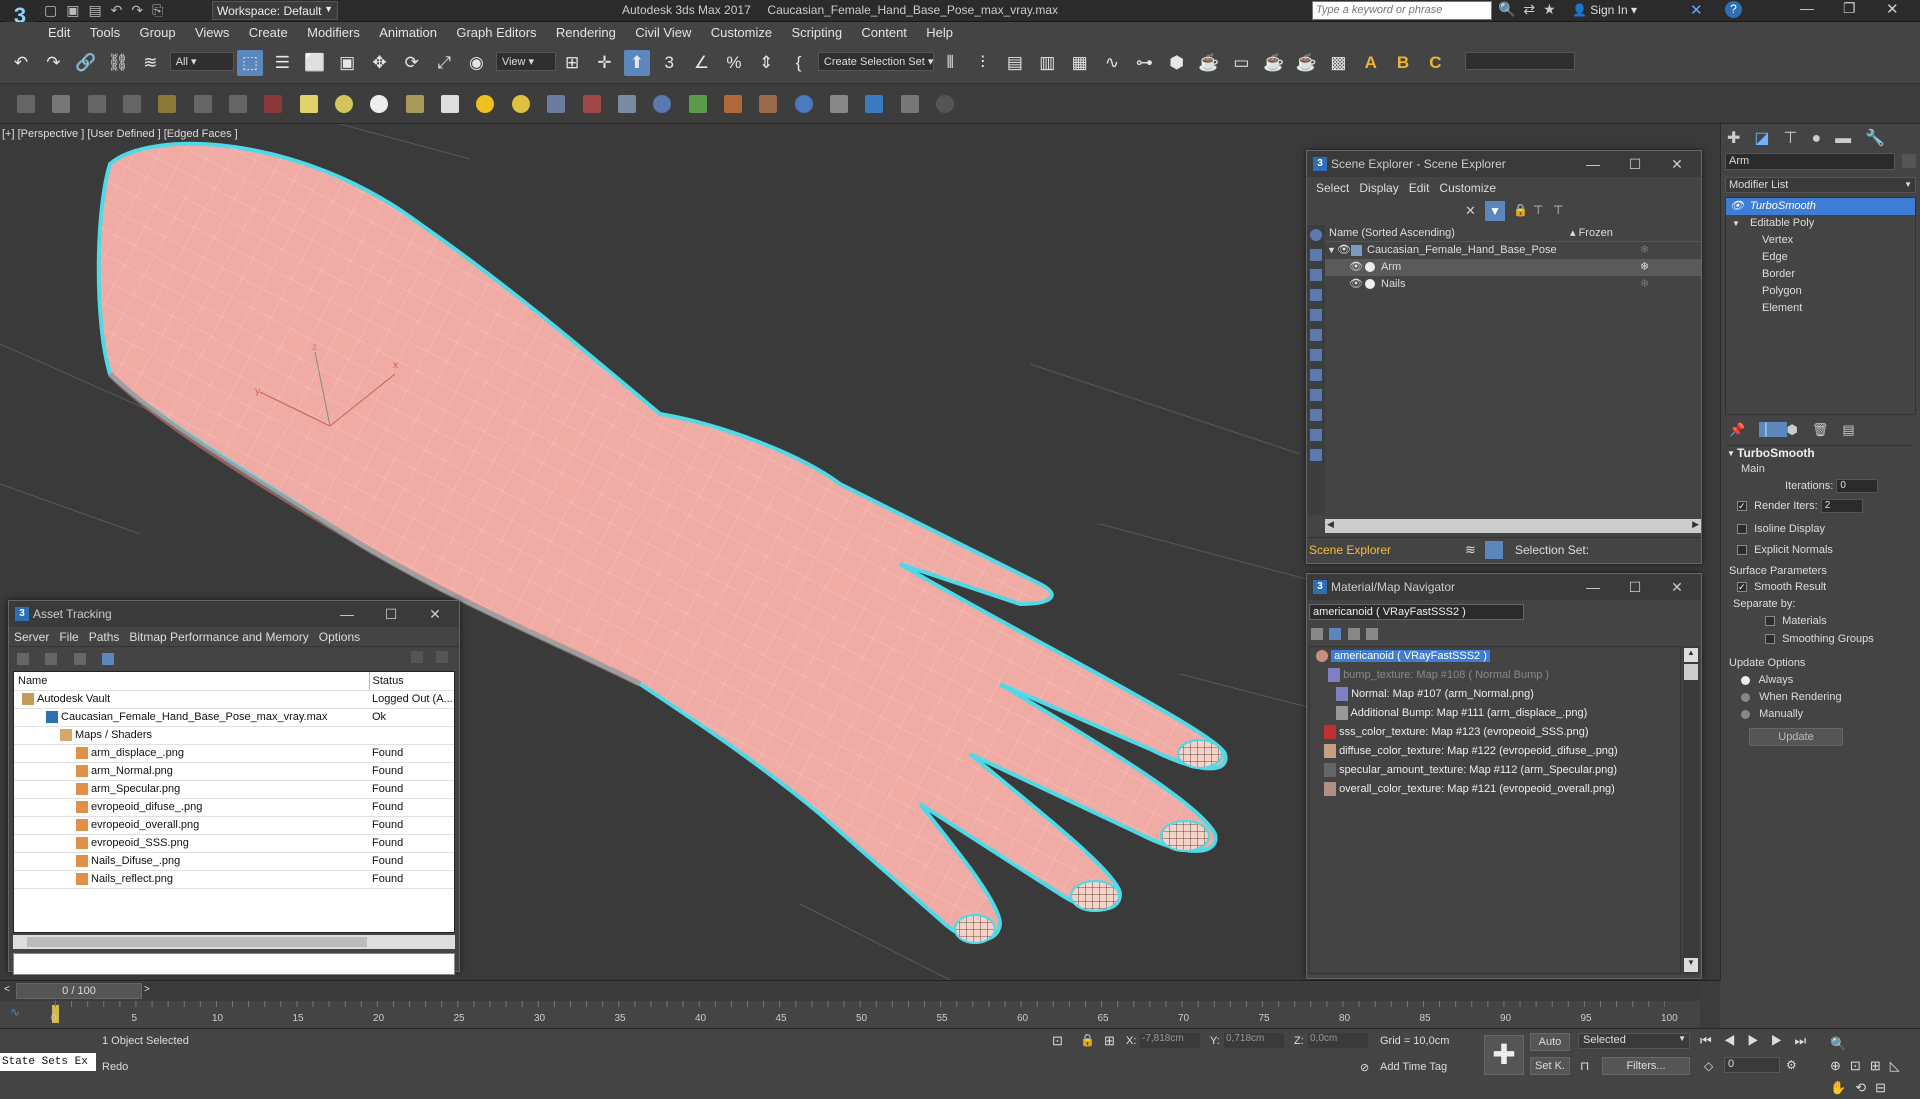  What do you see at coordinates (939, 32) in the screenshot?
I see `menu-help: Help` at bounding box center [939, 32].